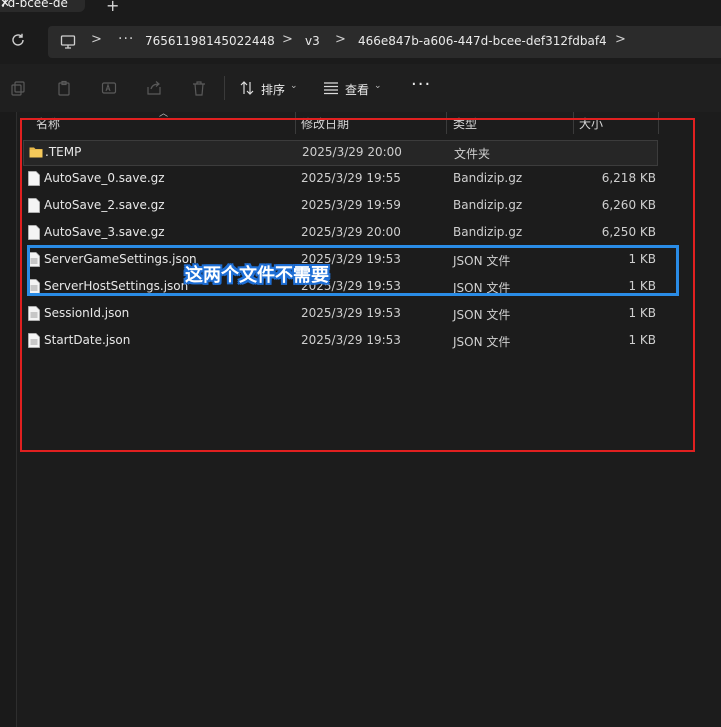 The height and width of the screenshot is (727, 721). Describe the element at coordinates (34, 5) in the screenshot. I see `tab-title: 7d-bcee-de` at that location.